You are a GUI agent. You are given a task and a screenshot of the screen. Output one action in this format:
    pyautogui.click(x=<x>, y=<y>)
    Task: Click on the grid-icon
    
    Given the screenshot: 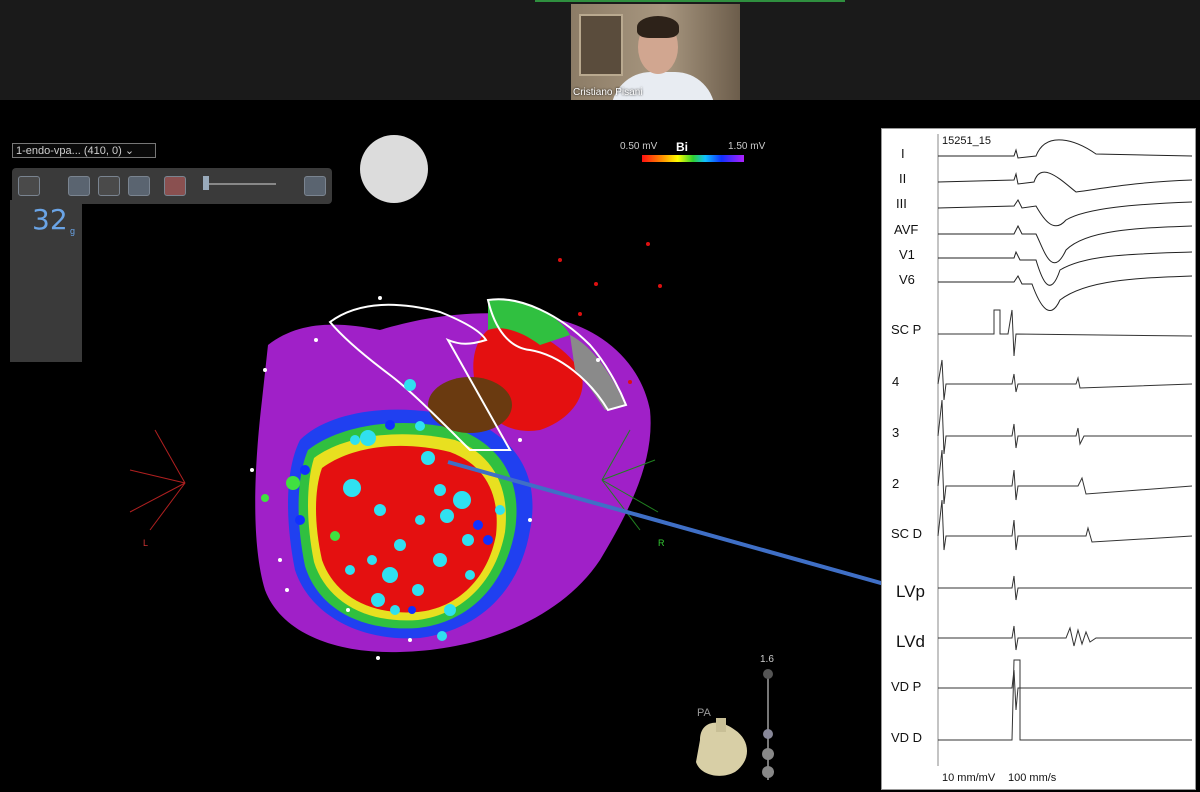 What is the action you would take?
    pyautogui.click(x=175, y=186)
    